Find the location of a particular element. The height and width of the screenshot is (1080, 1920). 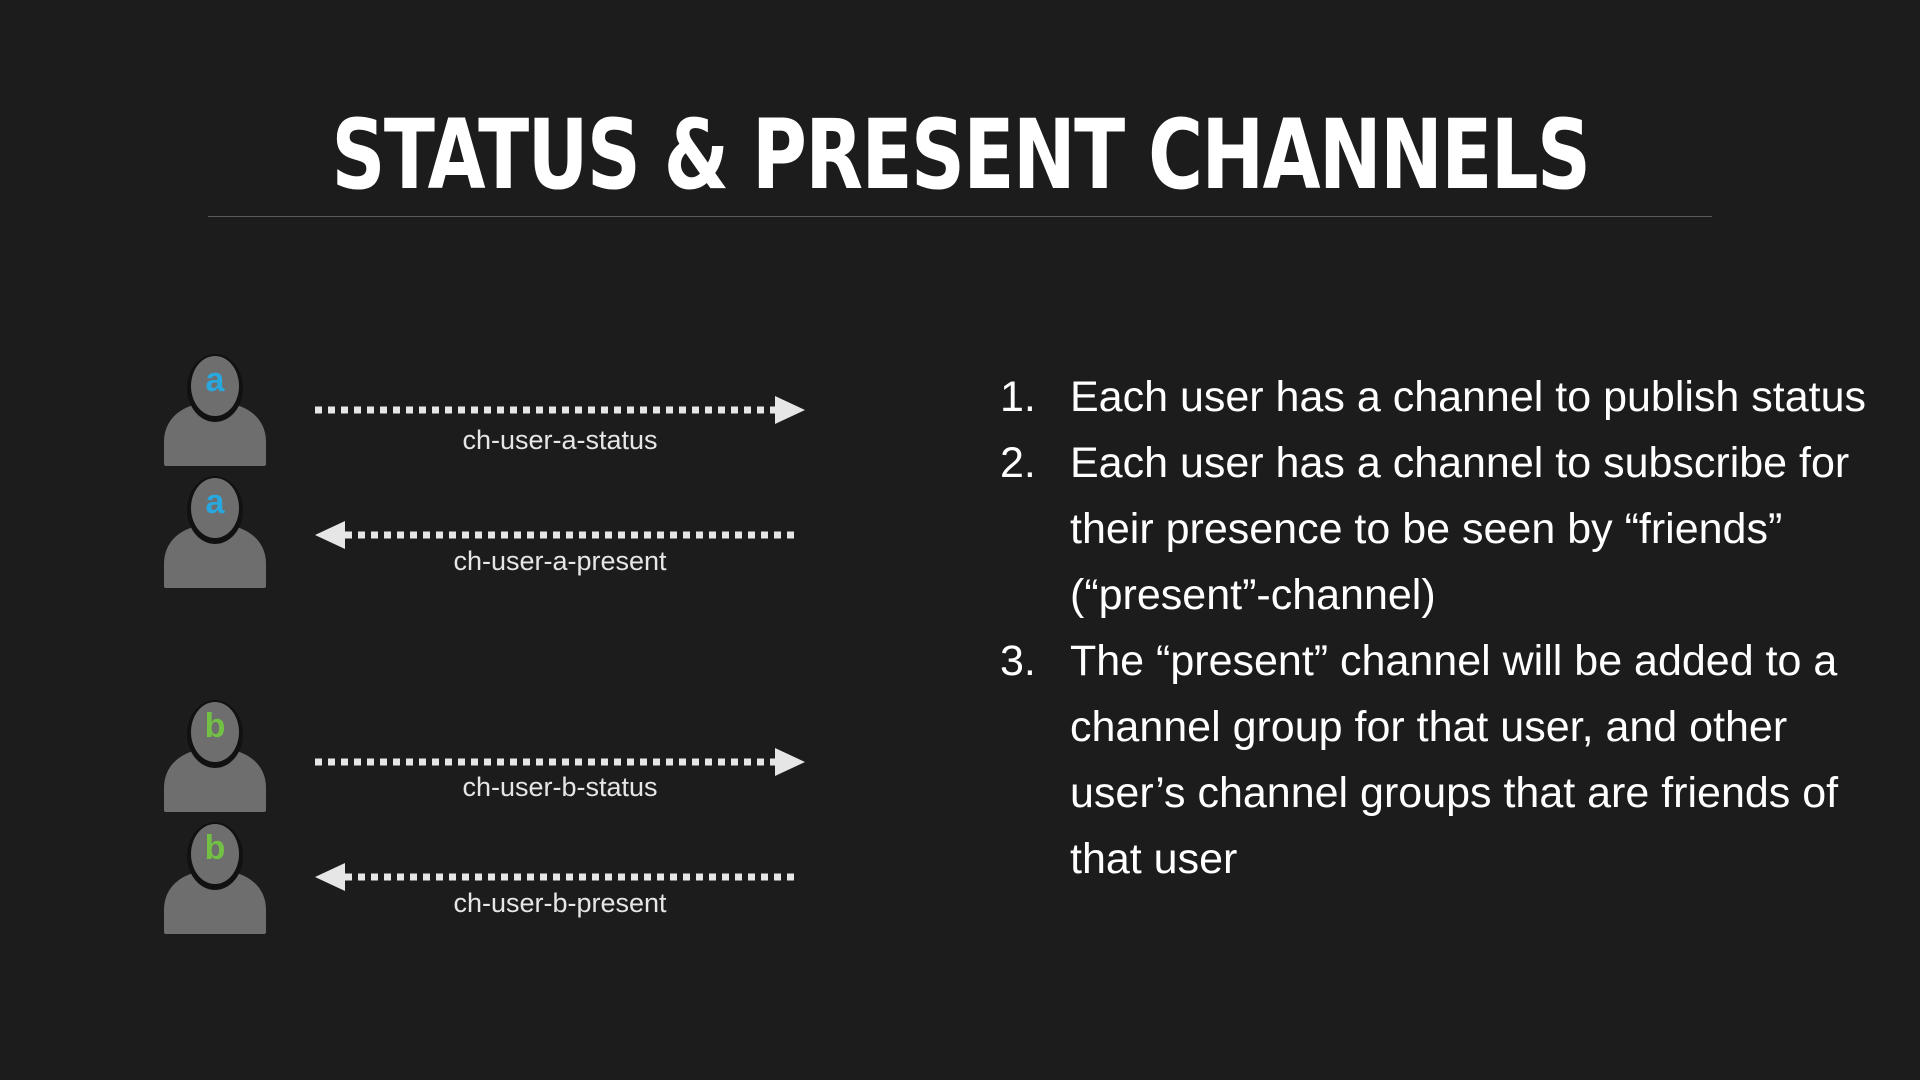

channel-label: ch-user-b-present is located at coordinates (560, 903).